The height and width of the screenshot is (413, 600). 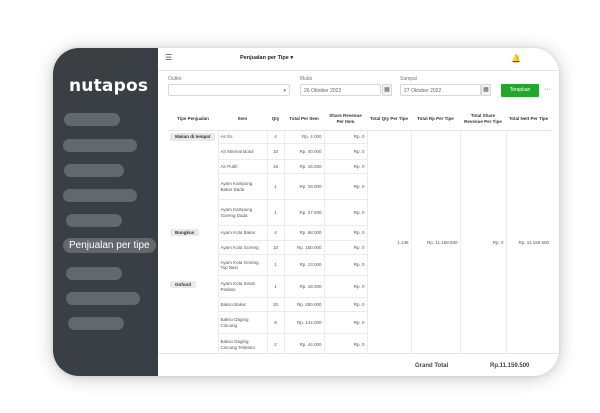 I want to click on column-header: Qty, so click(x=275, y=119).